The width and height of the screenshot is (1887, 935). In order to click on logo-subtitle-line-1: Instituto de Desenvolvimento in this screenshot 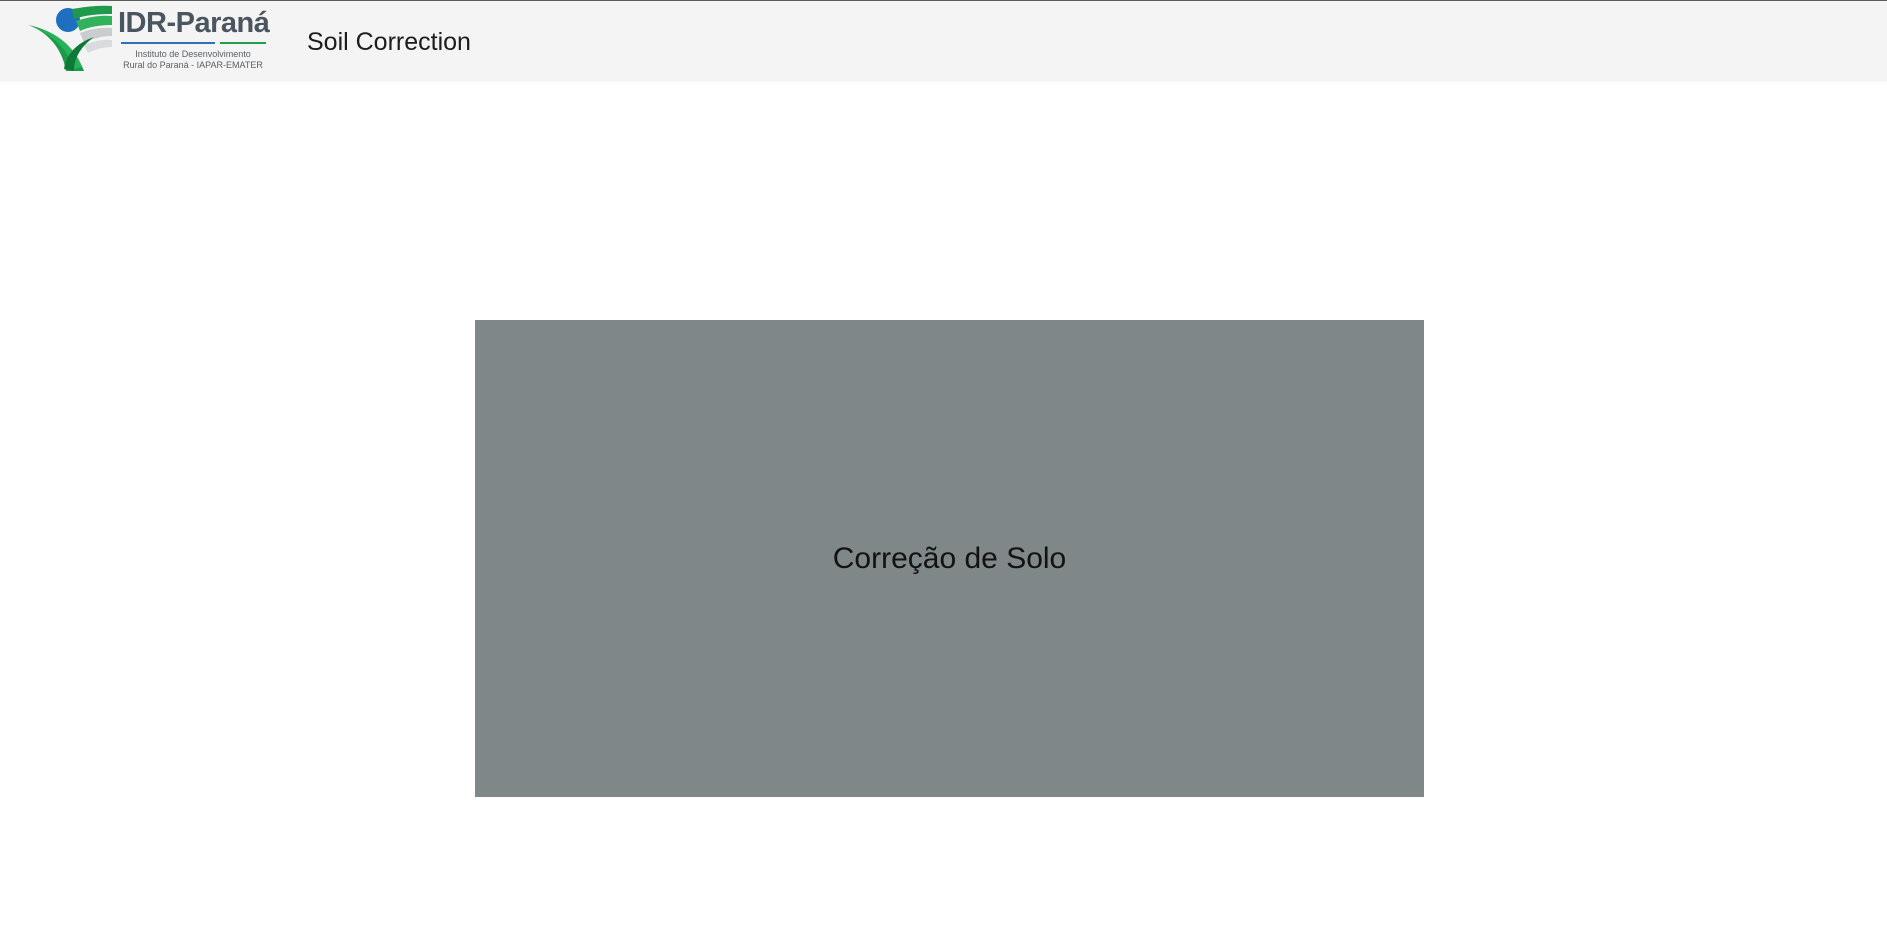, I will do `click(193, 54)`.